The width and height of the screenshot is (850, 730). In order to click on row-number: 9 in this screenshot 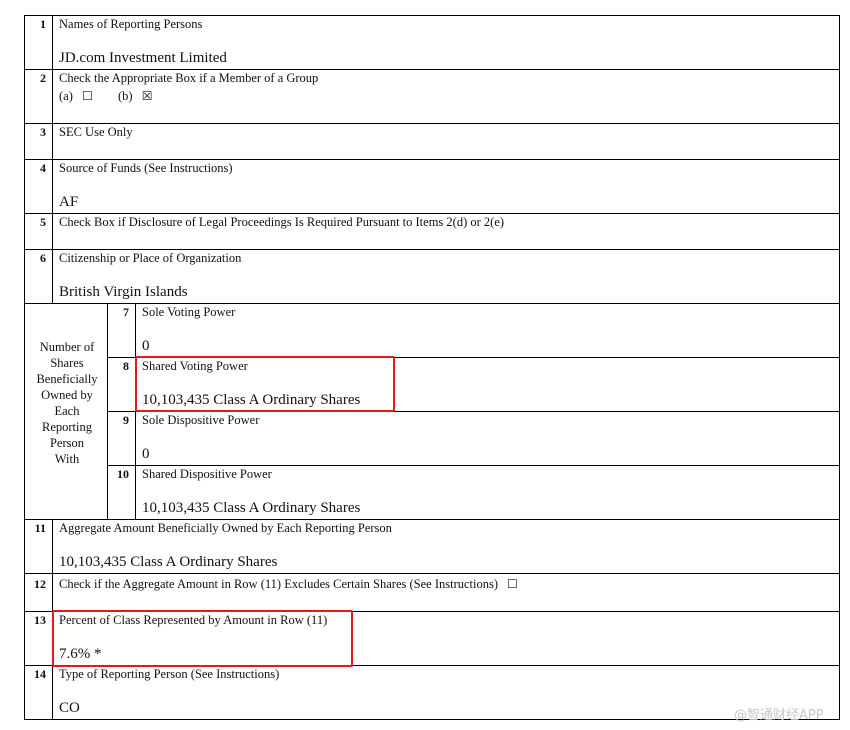, I will do `click(126, 420)`.